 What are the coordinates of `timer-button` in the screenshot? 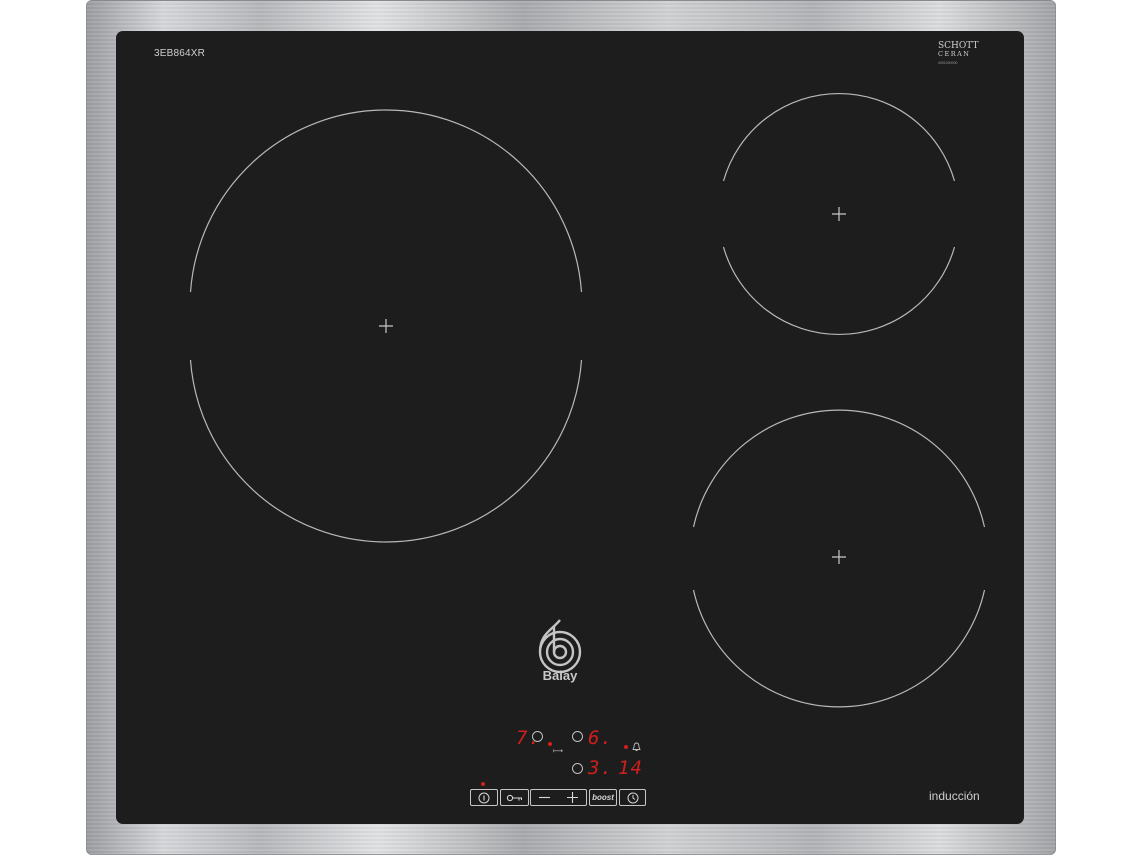 It's located at (632, 797).